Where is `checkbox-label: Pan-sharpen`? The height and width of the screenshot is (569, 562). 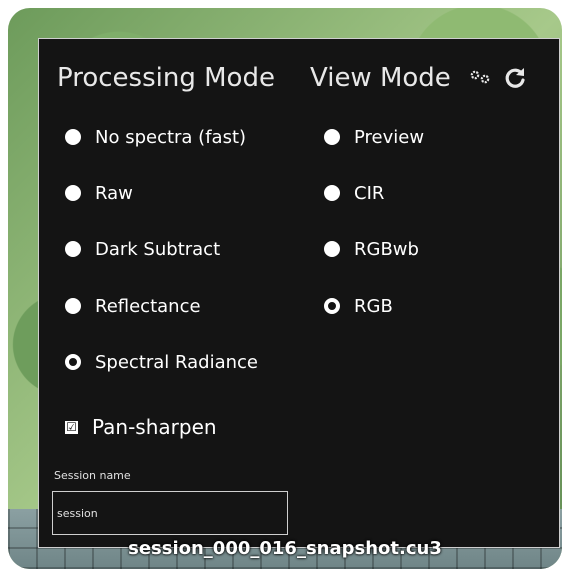 checkbox-label: Pan-sharpen is located at coordinates (154, 427).